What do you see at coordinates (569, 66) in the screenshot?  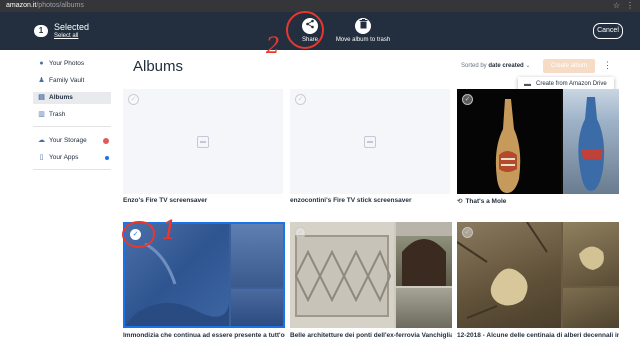 I see `create-album-button: Create album` at bounding box center [569, 66].